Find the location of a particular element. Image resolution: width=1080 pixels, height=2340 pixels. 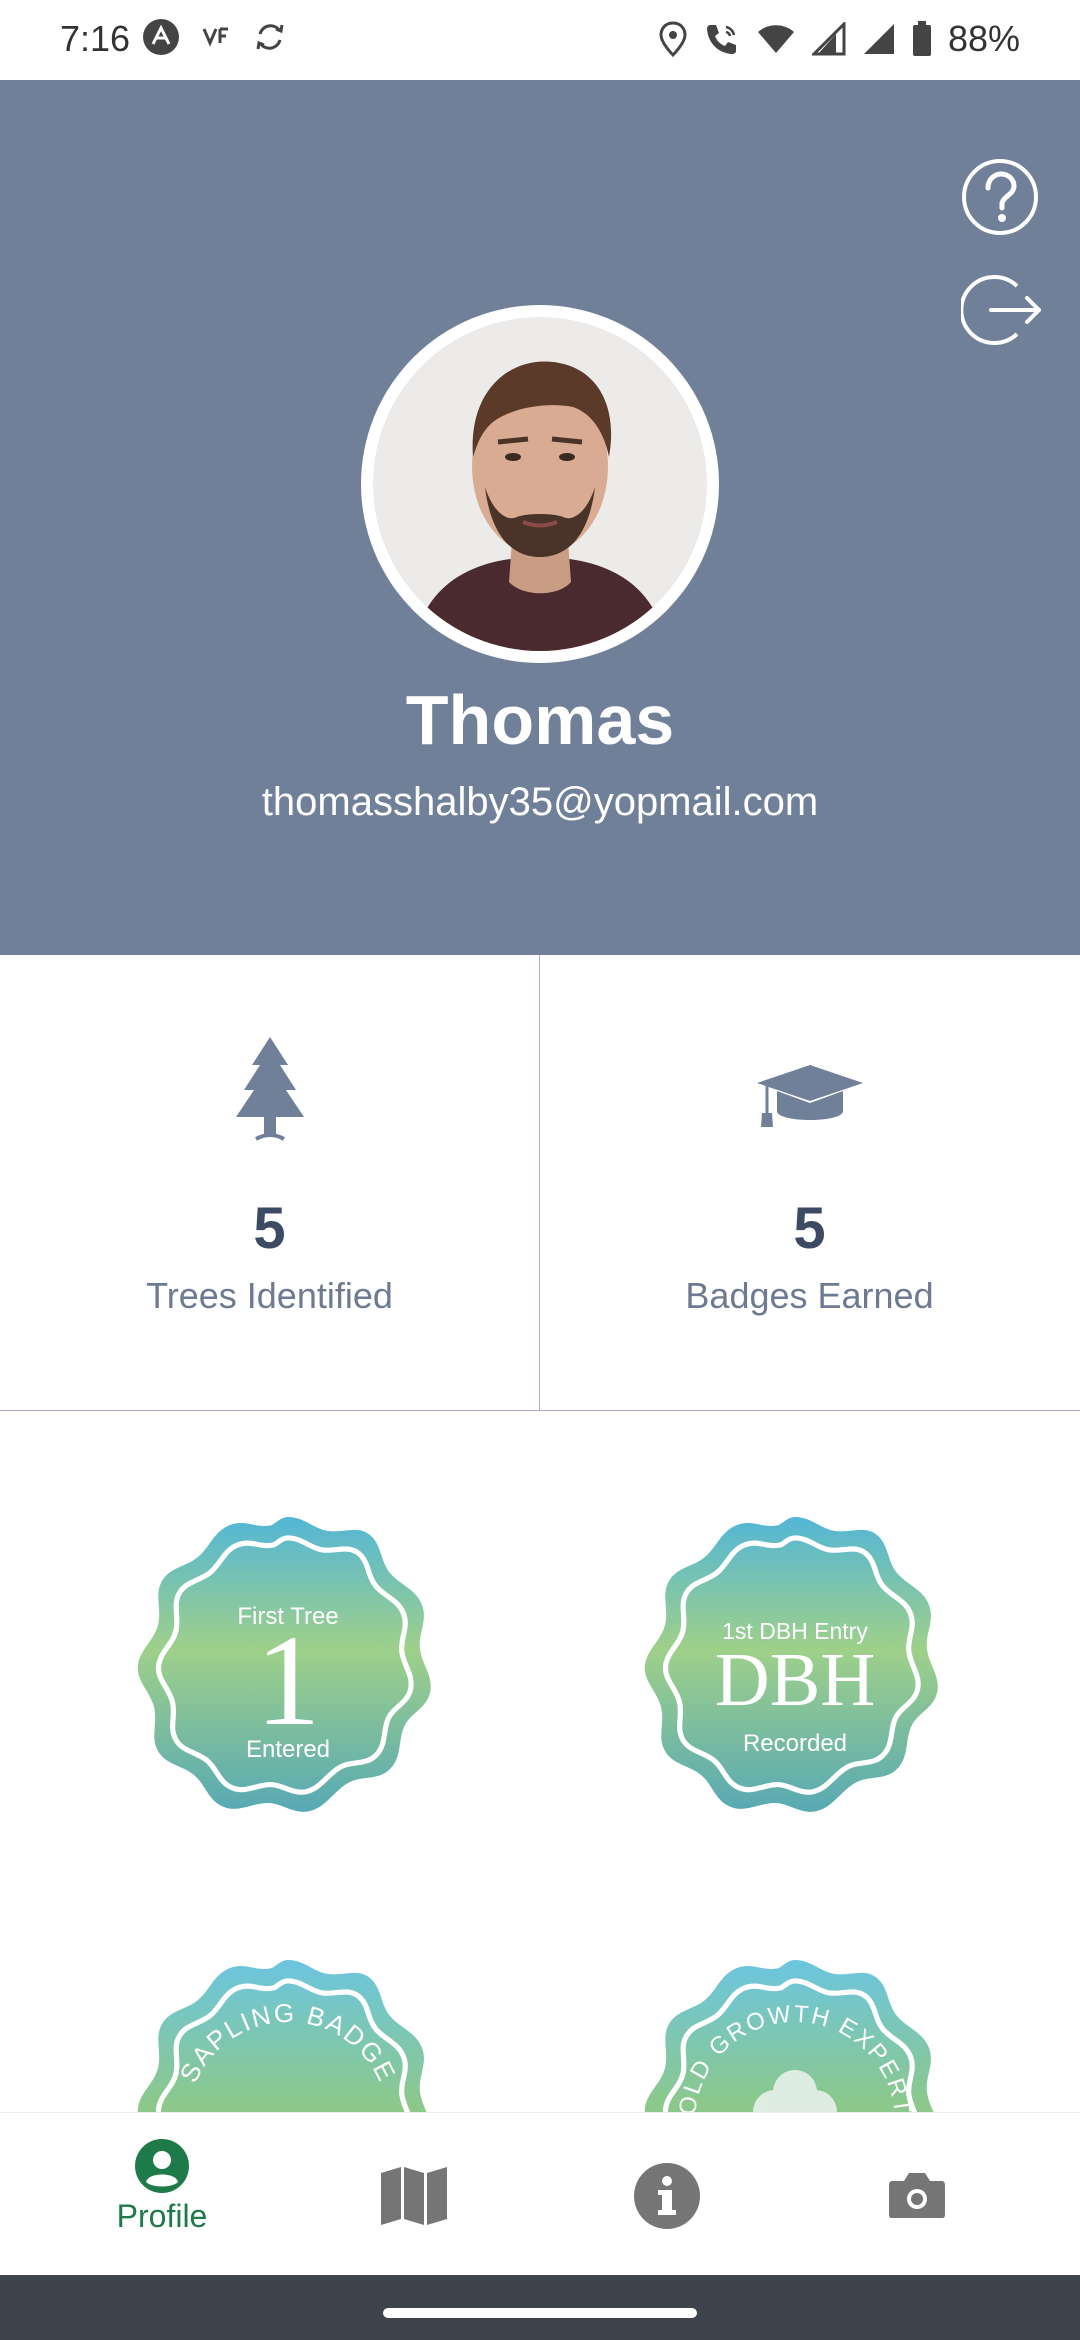

cell-signal-icon is located at coordinates (828, 39).